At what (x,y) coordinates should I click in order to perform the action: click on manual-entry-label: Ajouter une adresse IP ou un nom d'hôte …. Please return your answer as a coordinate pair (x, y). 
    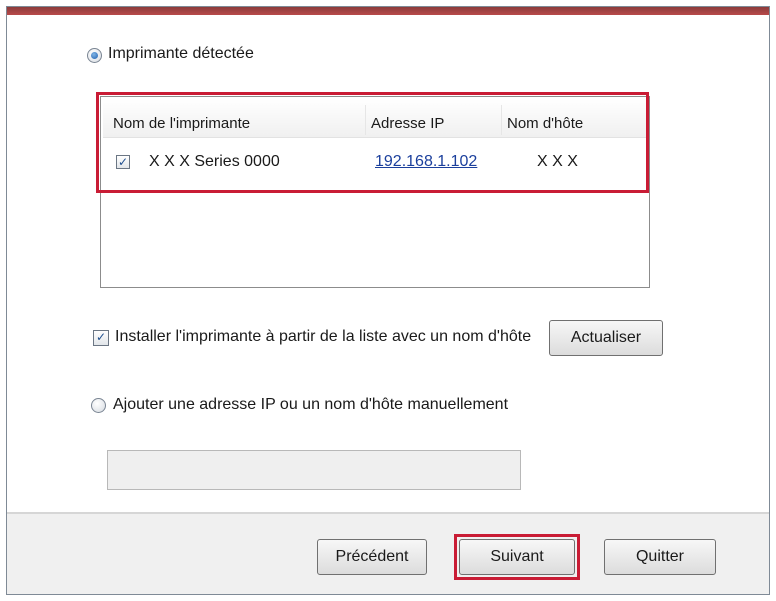
    Looking at the image, I should click on (311, 404).